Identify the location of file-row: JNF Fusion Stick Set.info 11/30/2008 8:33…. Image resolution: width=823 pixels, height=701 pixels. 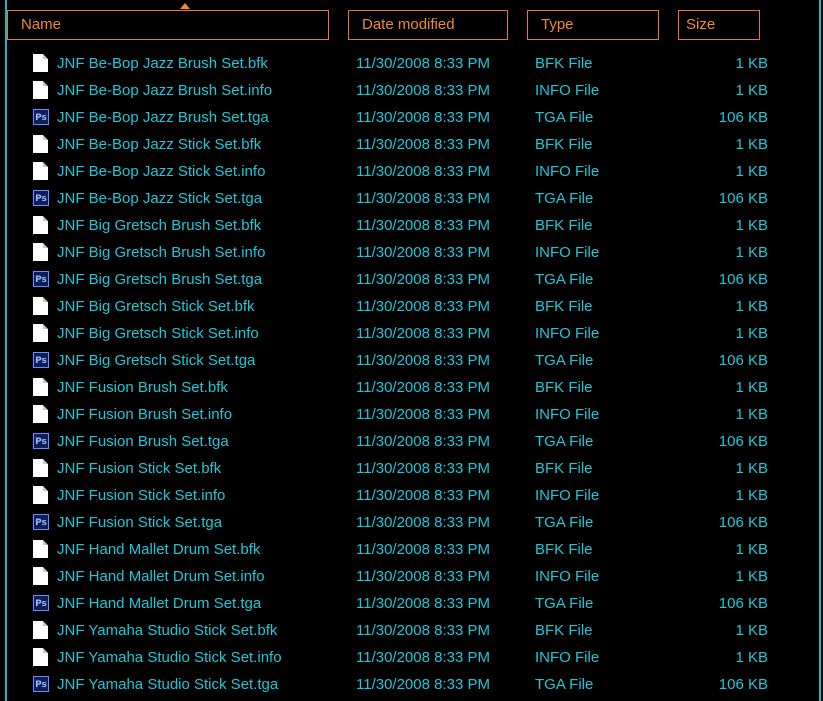
(411, 495).